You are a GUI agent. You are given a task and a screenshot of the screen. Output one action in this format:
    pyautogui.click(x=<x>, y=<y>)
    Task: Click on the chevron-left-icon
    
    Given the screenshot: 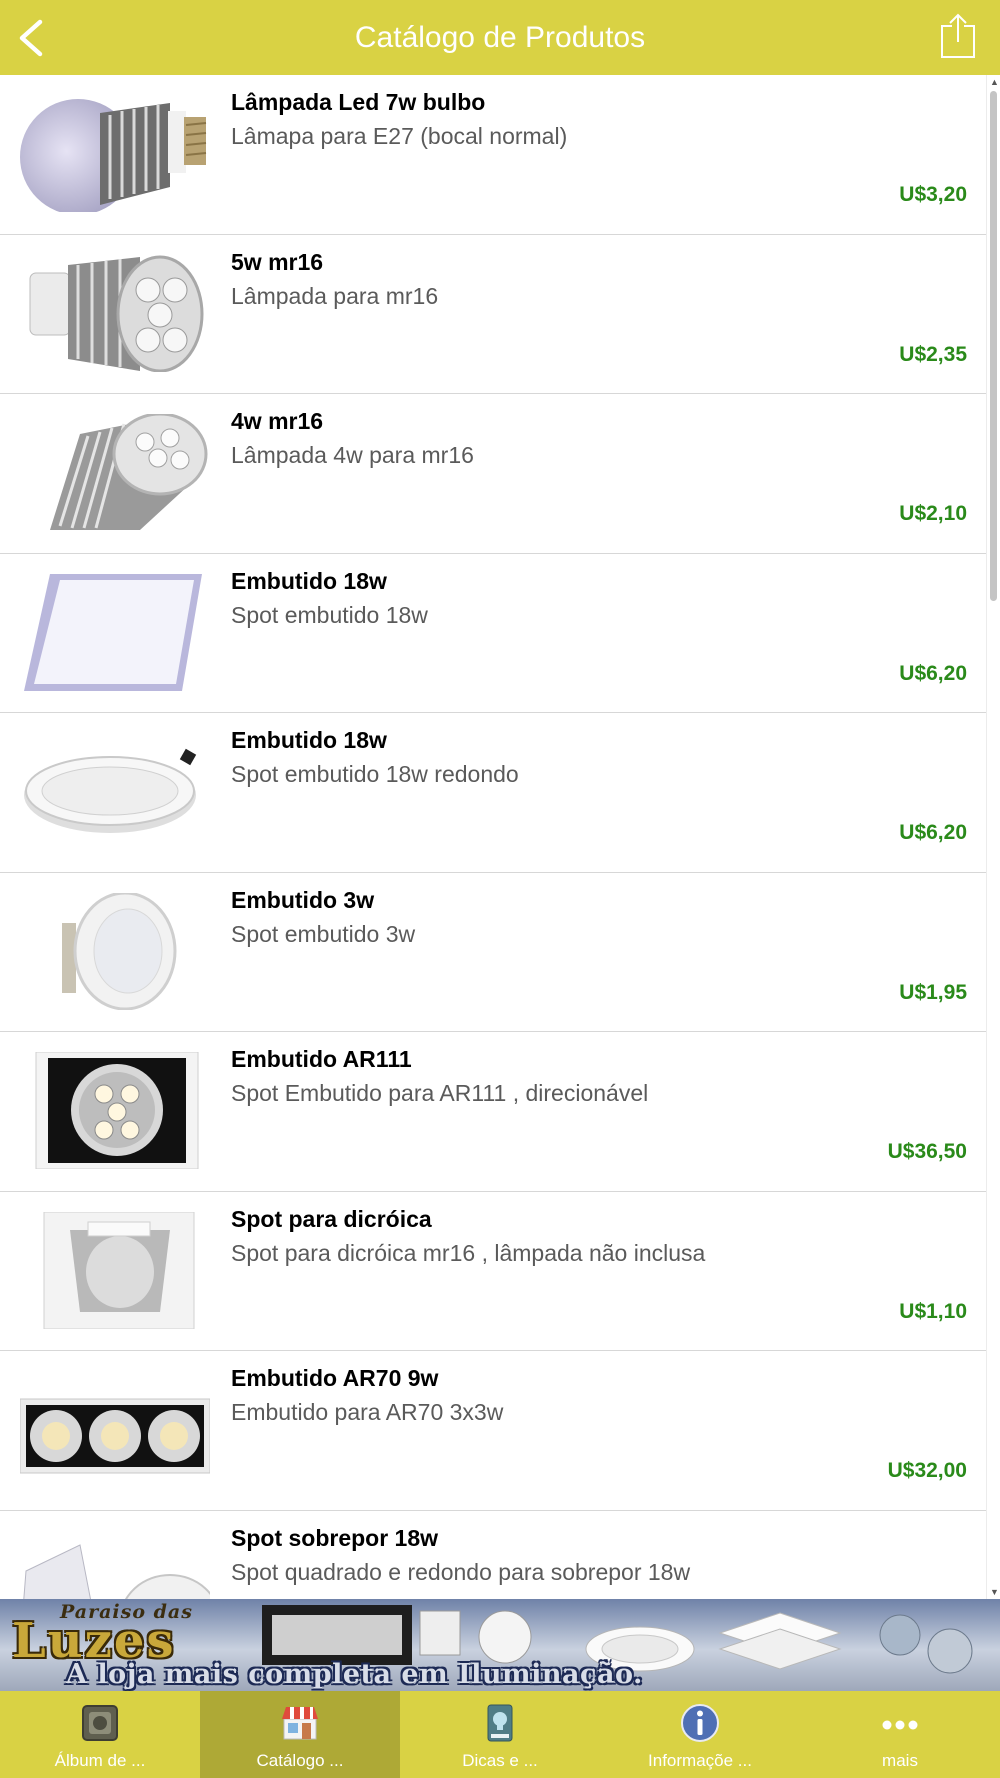 What is the action you would take?
    pyautogui.click(x=31, y=38)
    